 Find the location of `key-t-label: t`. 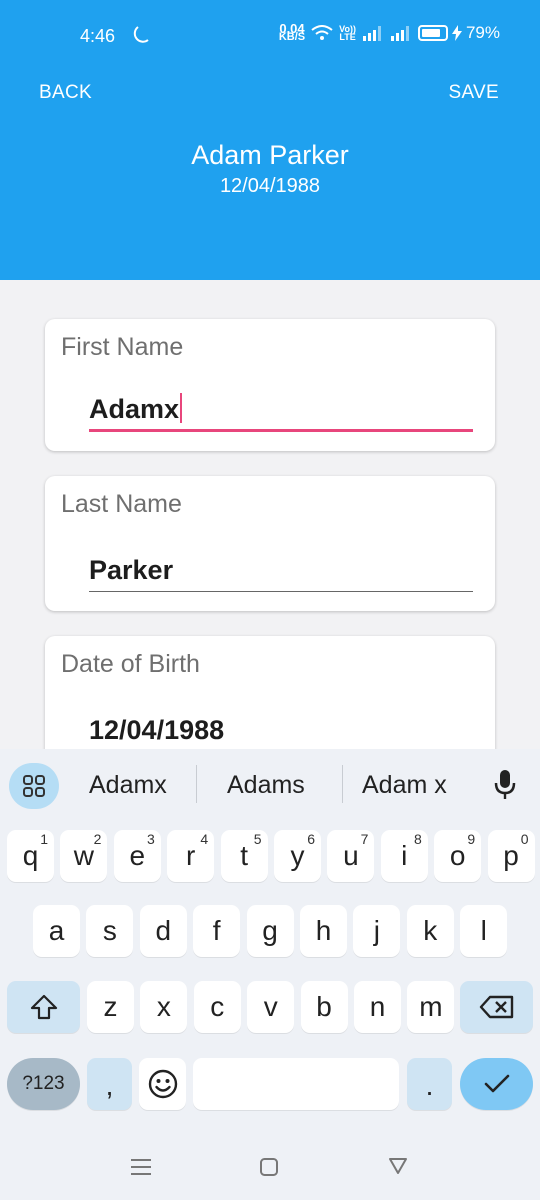

key-t-label: t is located at coordinates (244, 855).